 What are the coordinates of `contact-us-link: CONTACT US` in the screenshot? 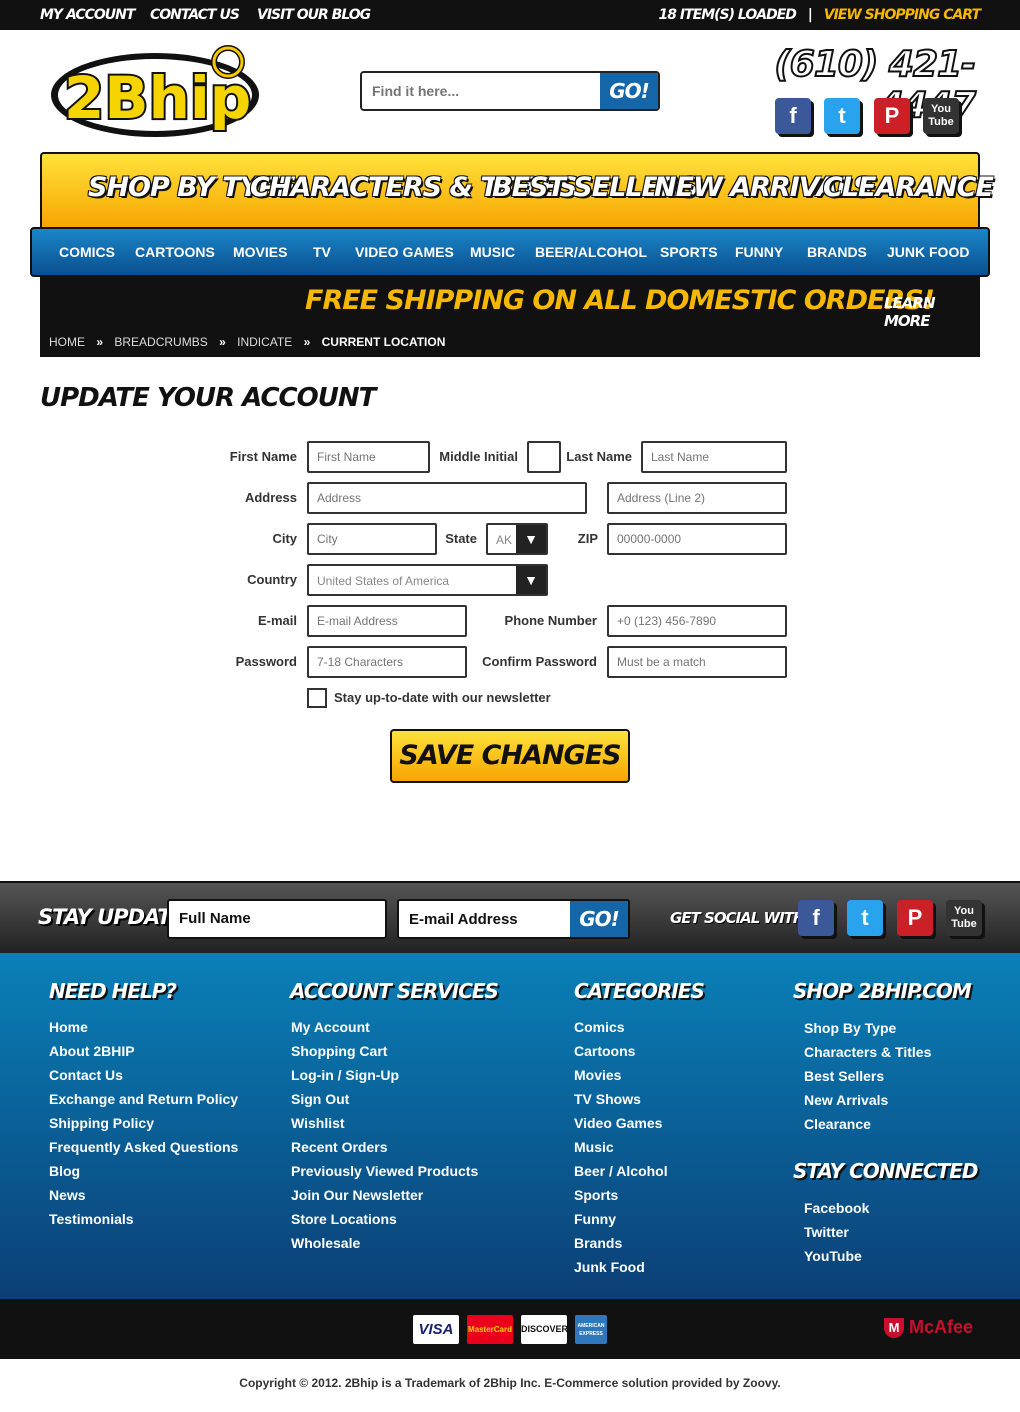 It's located at (195, 15).